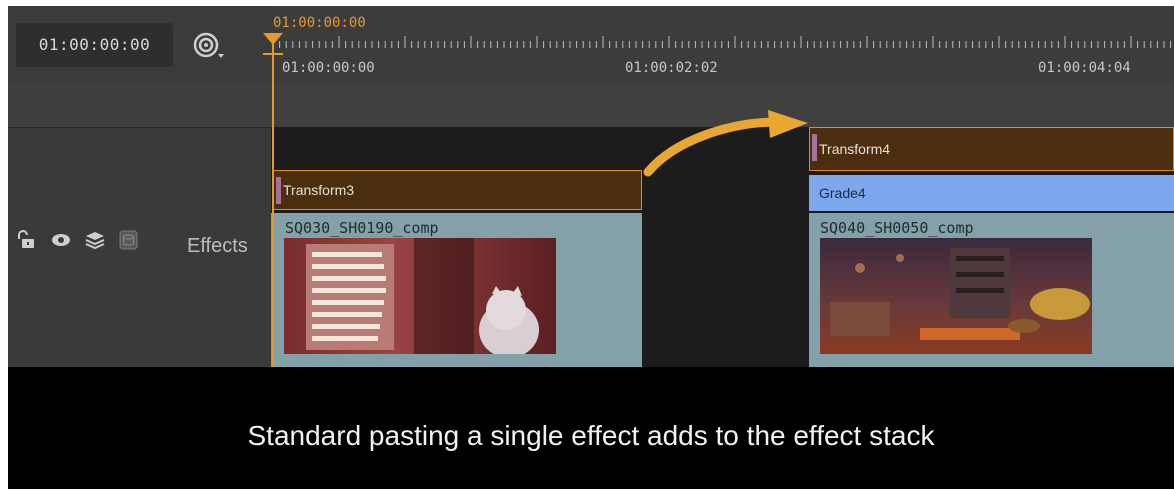  I want to click on clip-thumbnail-sq040, so click(956, 296).